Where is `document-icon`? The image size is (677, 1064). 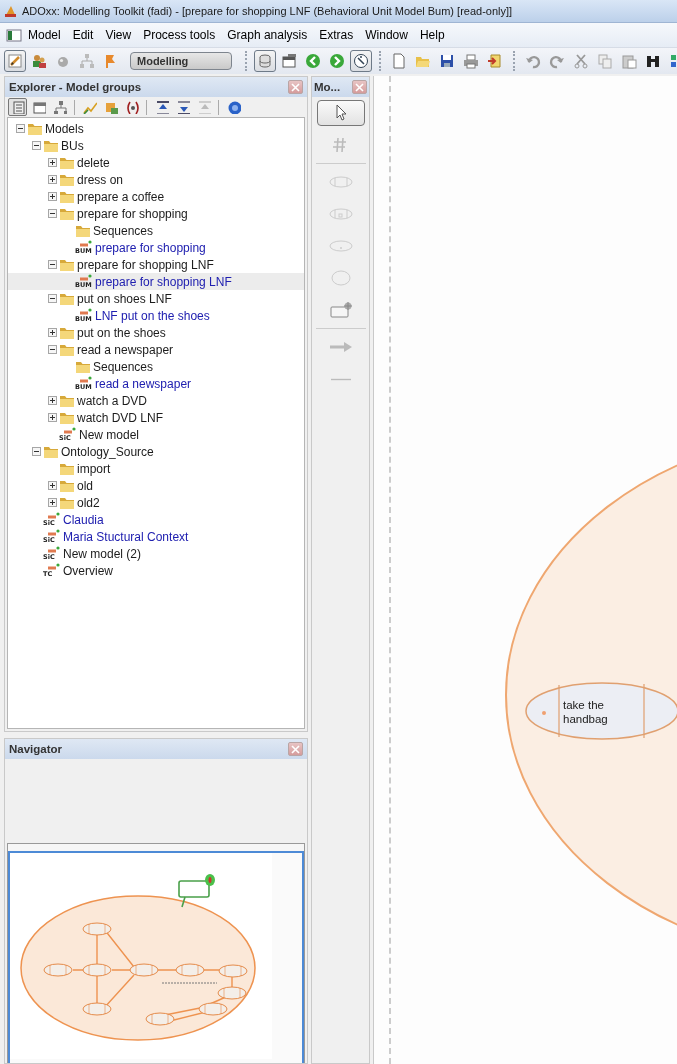 document-icon is located at coordinates (14, 35).